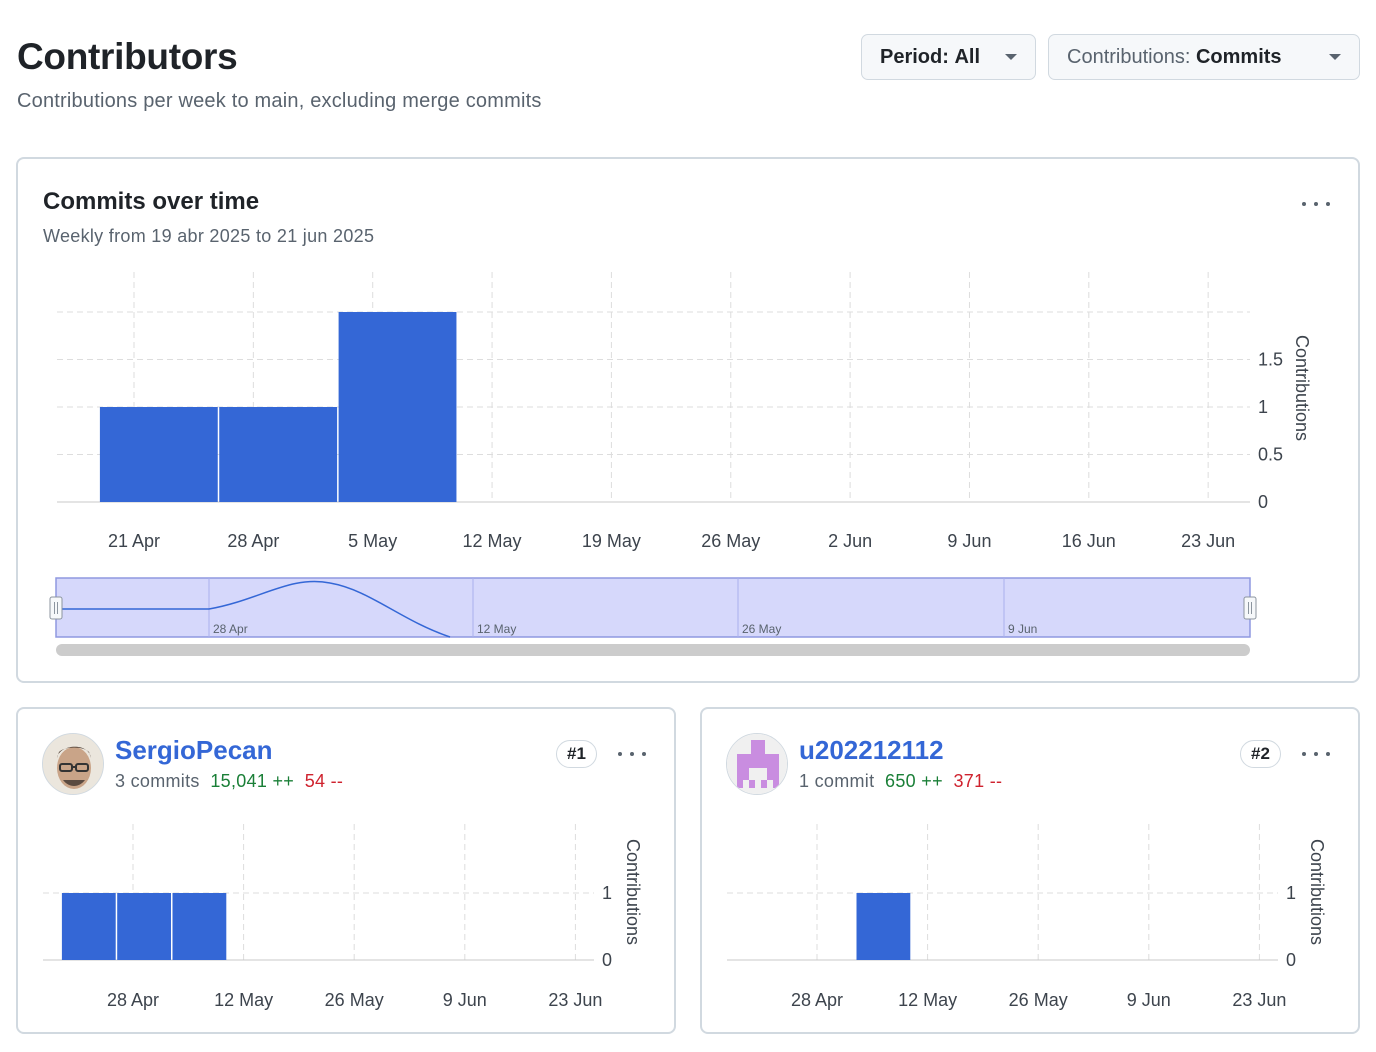 Image resolution: width=1376 pixels, height=1052 pixels. I want to click on x-tick-label: 5 May, so click(372, 541).